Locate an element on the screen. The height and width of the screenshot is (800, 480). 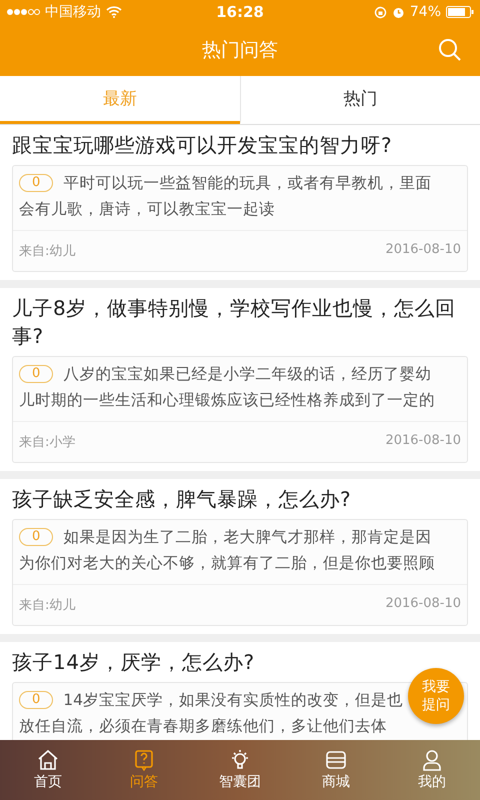
answer-text: 会有儿歌，唐诗，可以教宝宝一起读 is located at coordinates (147, 209).